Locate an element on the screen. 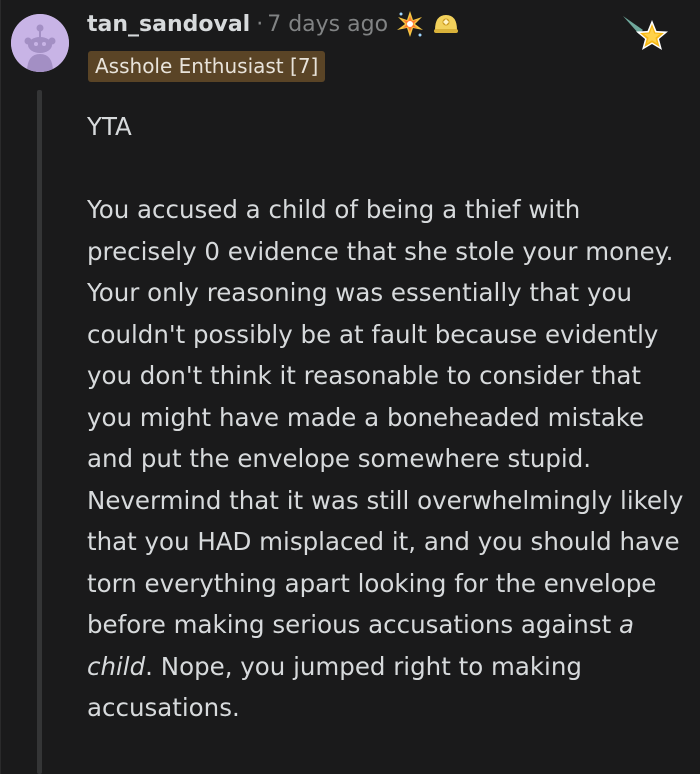  avatar is located at coordinates (40, 43).